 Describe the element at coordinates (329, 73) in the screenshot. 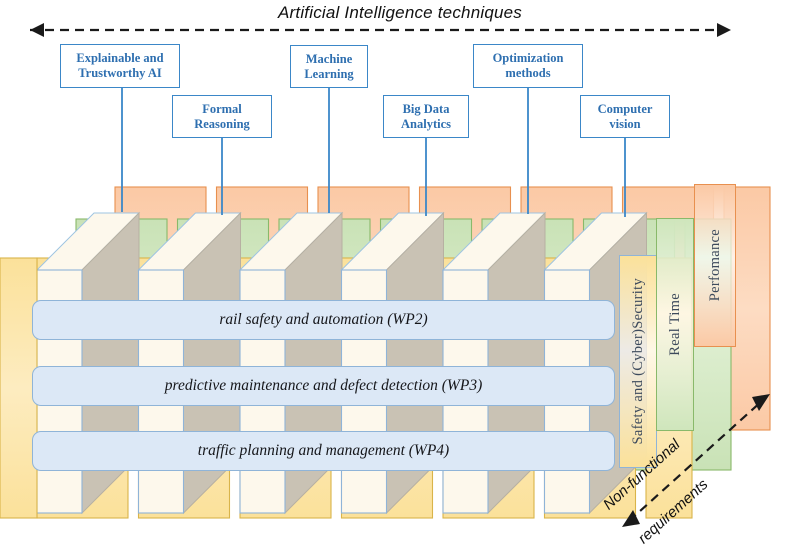

I see `ai-technique-label2-machine-learning: Learning` at that location.